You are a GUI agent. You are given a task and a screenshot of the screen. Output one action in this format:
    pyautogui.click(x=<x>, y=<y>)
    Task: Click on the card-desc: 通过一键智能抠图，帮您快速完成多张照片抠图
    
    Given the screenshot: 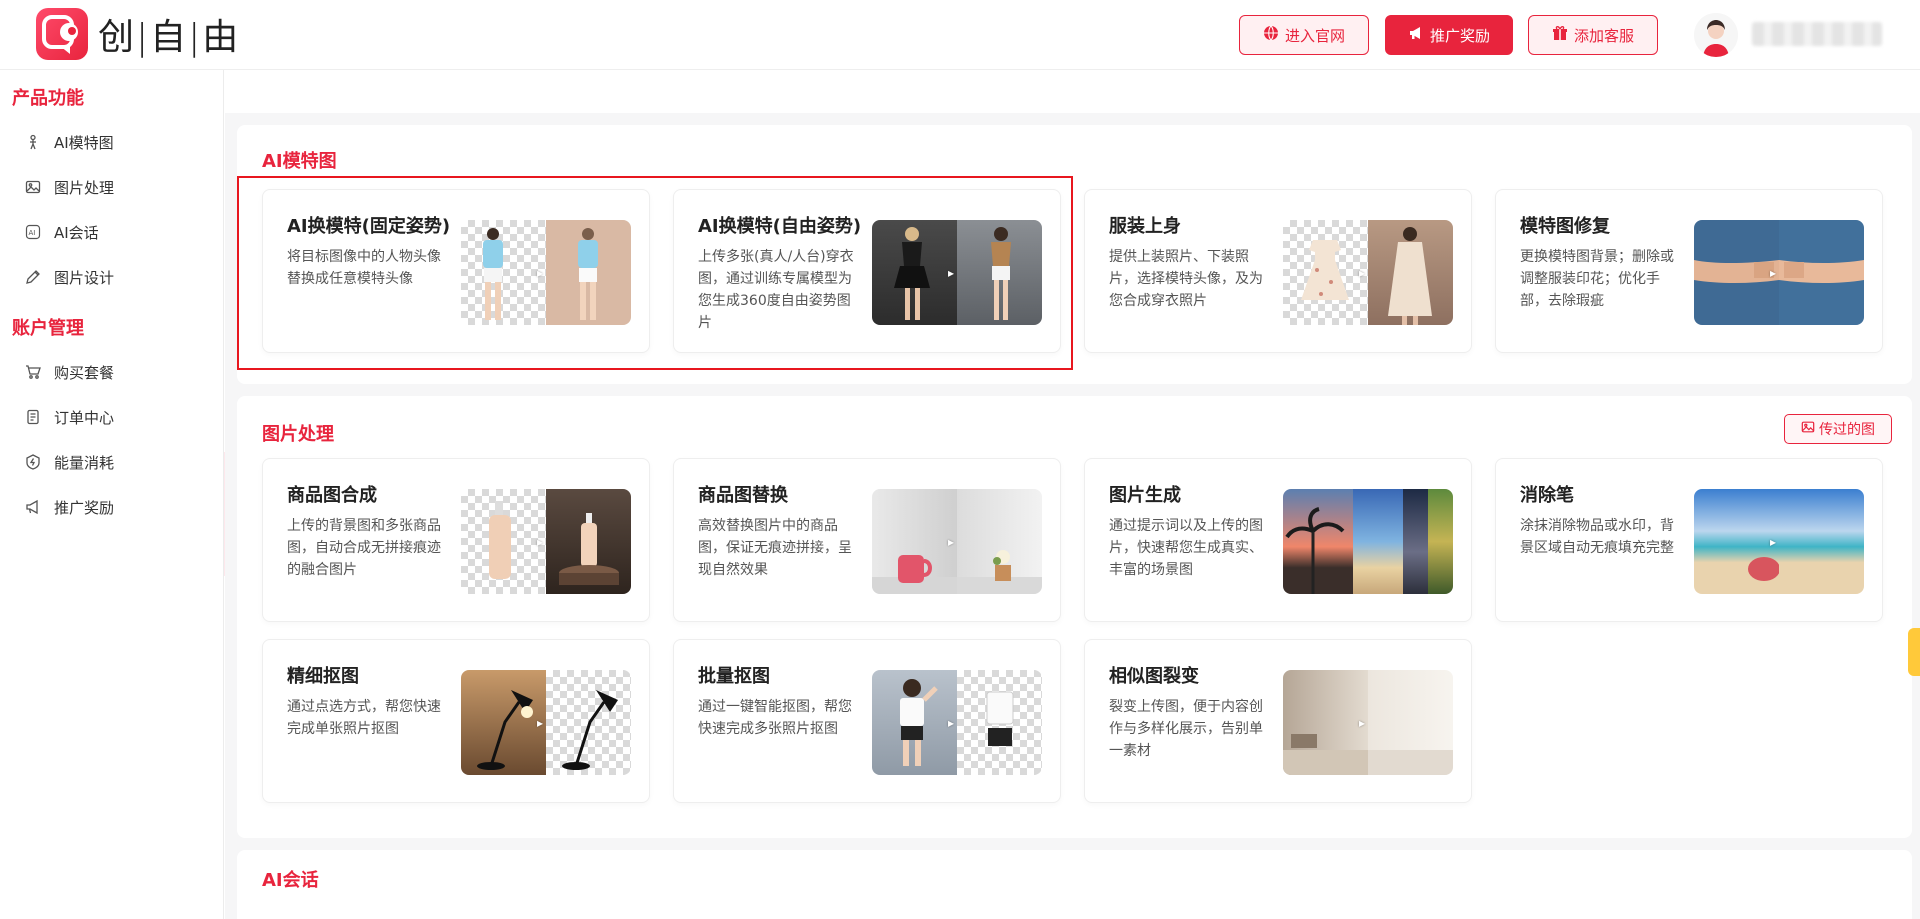 What is the action you would take?
    pyautogui.click(x=775, y=718)
    